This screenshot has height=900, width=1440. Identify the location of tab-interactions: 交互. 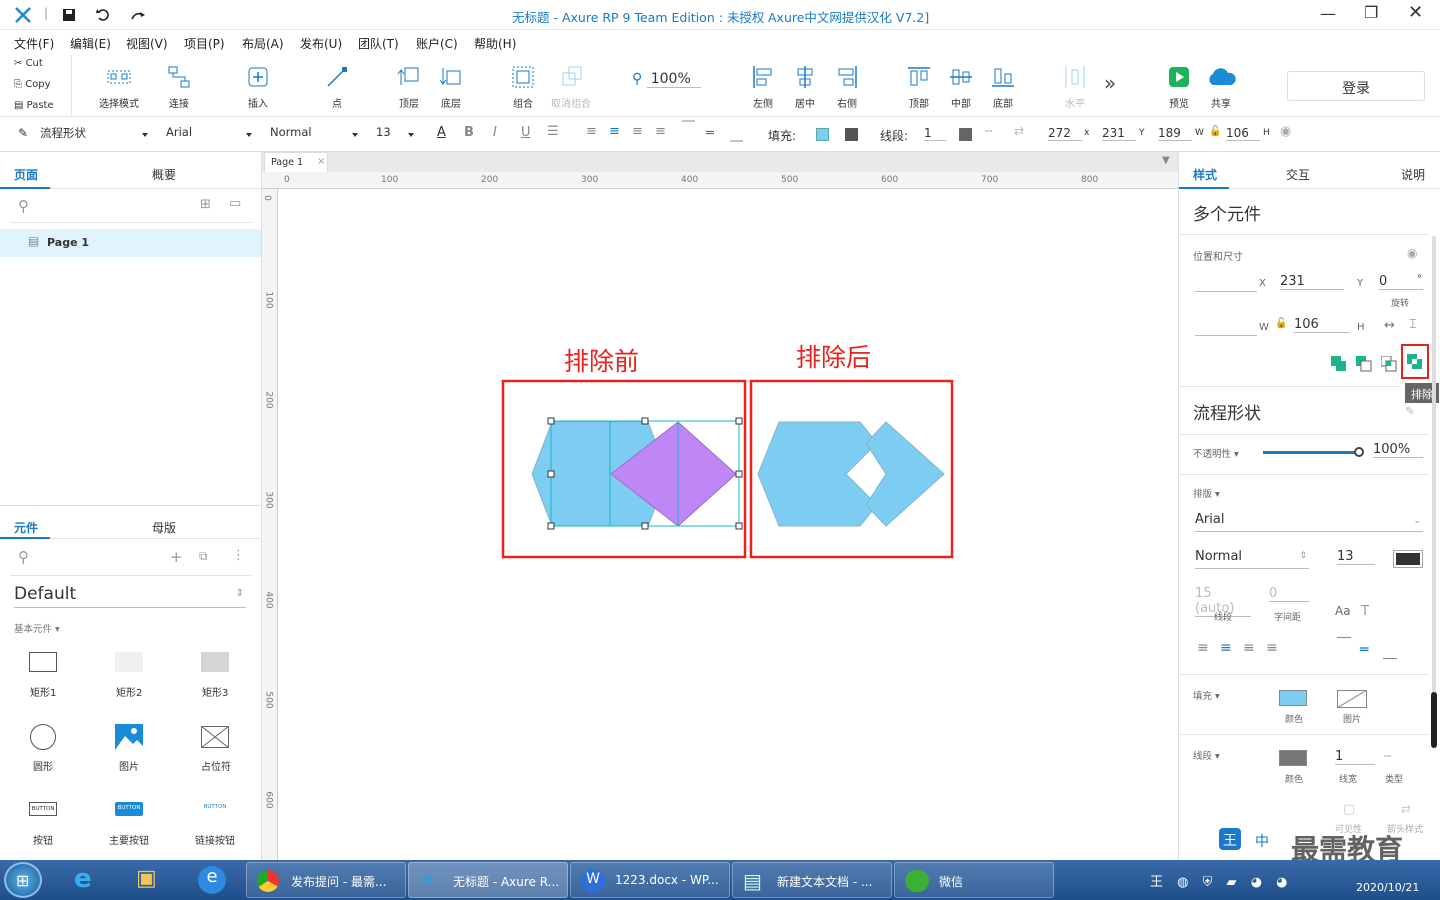
(1298, 174).